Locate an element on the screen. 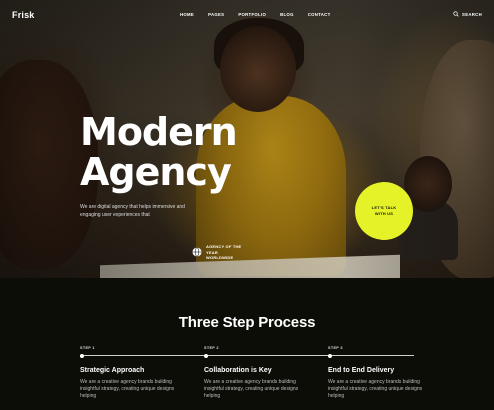 Image resolution: width=494 pixels, height=410 pixels. hero-title: Modern Agency is located at coordinates (159, 152).